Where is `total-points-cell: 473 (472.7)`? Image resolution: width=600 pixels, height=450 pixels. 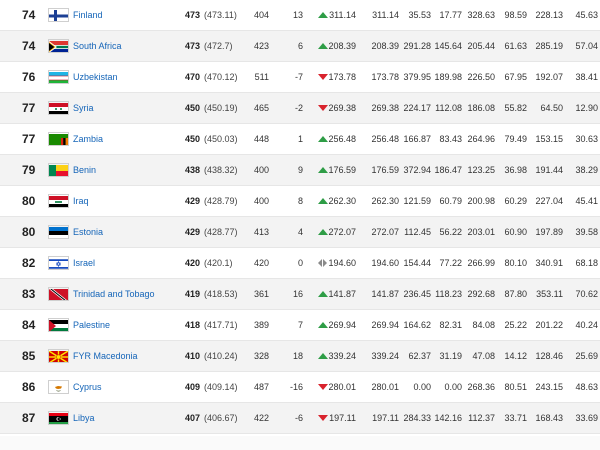
total-points-cell: 473 (472.7) is located at coordinates (215, 46).